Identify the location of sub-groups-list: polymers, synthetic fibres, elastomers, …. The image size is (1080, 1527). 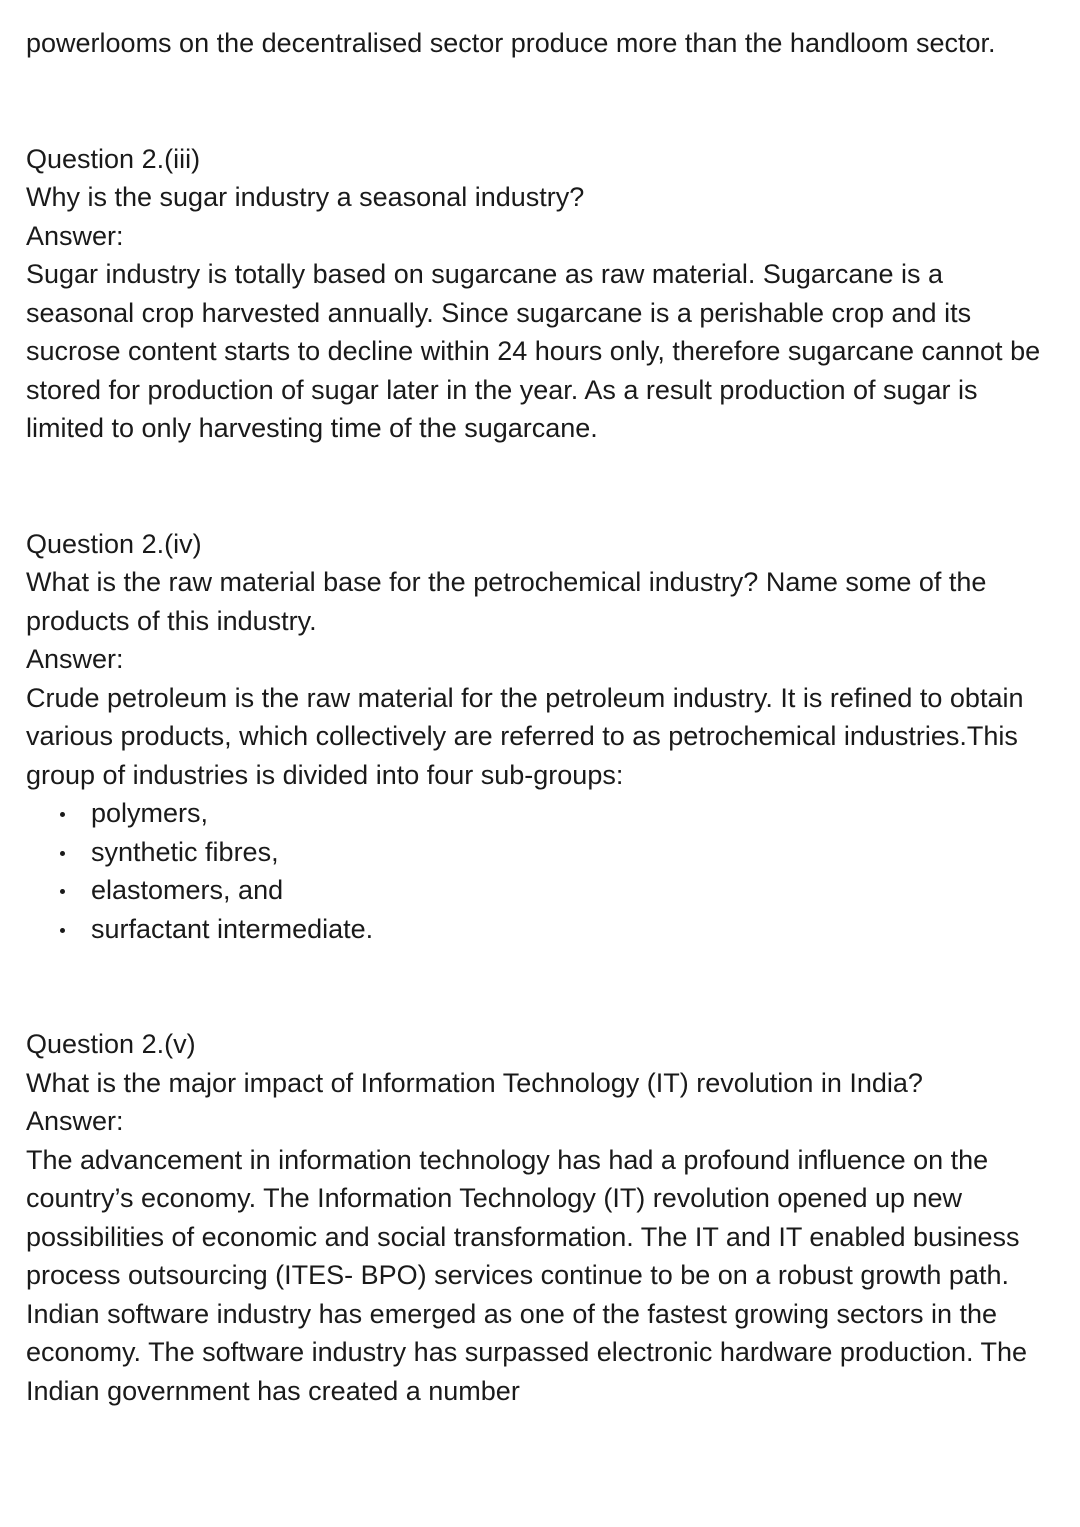
(538, 871).